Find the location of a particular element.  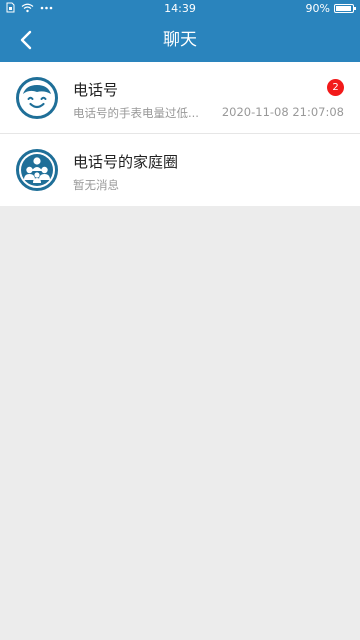

chat-name: 电话号的家庭圈 is located at coordinates (126, 162).